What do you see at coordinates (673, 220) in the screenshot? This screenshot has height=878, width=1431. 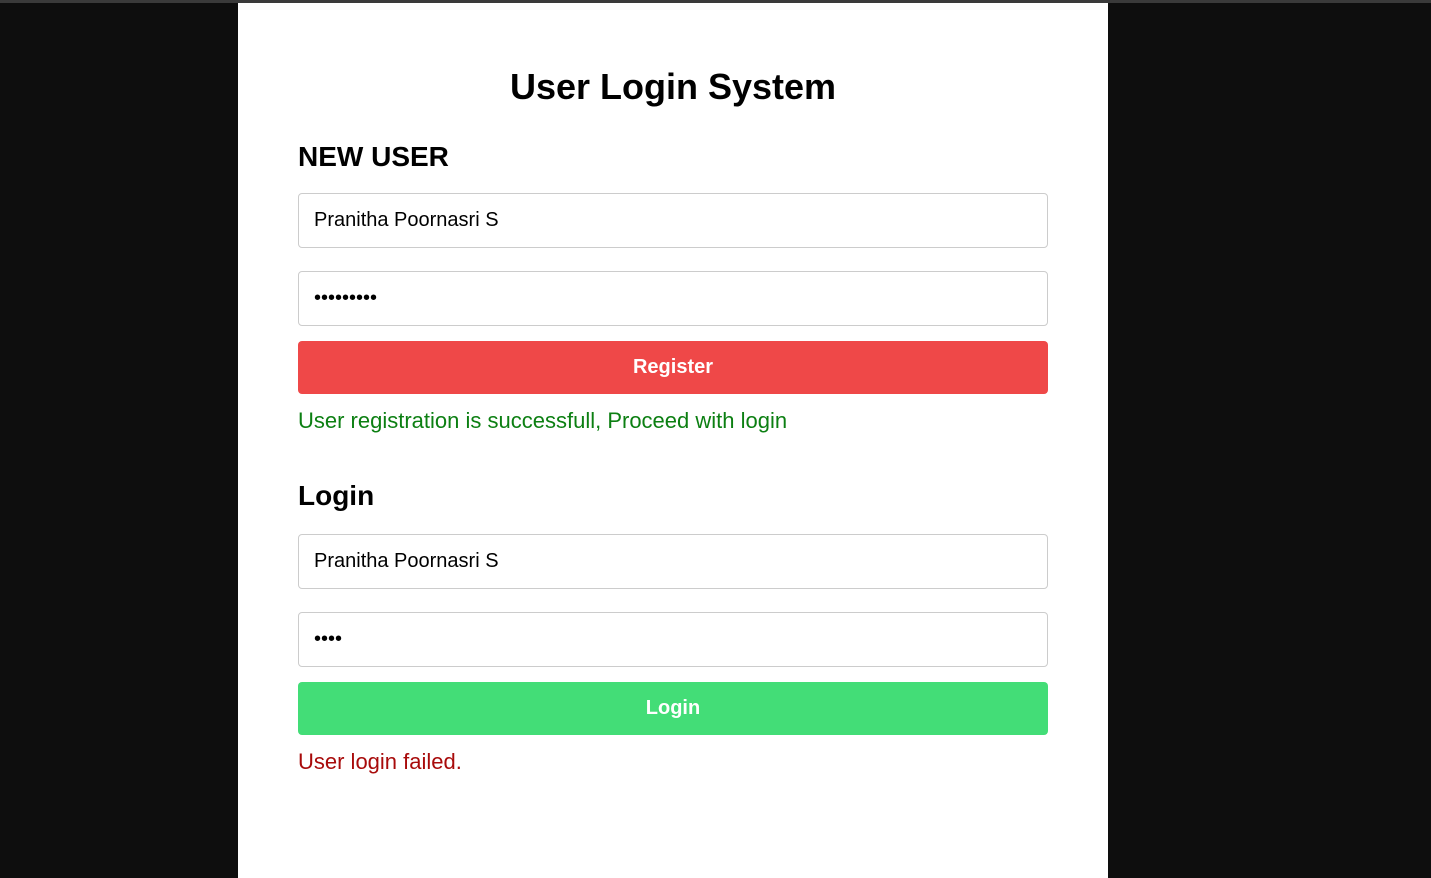 I see `register-username-input` at bounding box center [673, 220].